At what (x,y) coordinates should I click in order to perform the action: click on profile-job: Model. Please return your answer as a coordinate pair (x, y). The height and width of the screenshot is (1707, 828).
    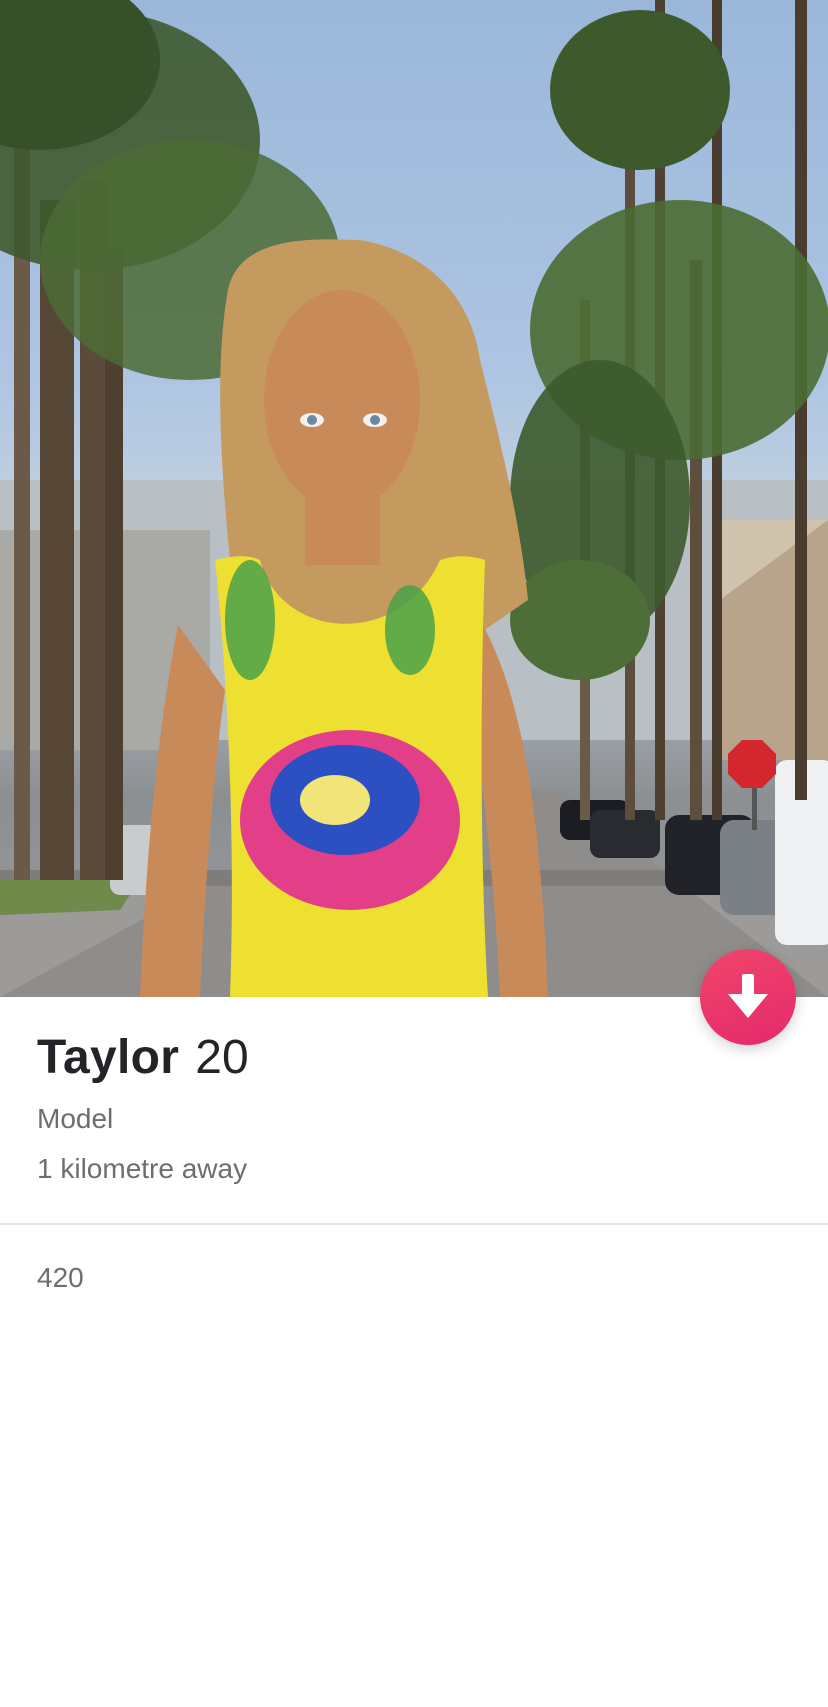
    Looking at the image, I should click on (75, 1118).